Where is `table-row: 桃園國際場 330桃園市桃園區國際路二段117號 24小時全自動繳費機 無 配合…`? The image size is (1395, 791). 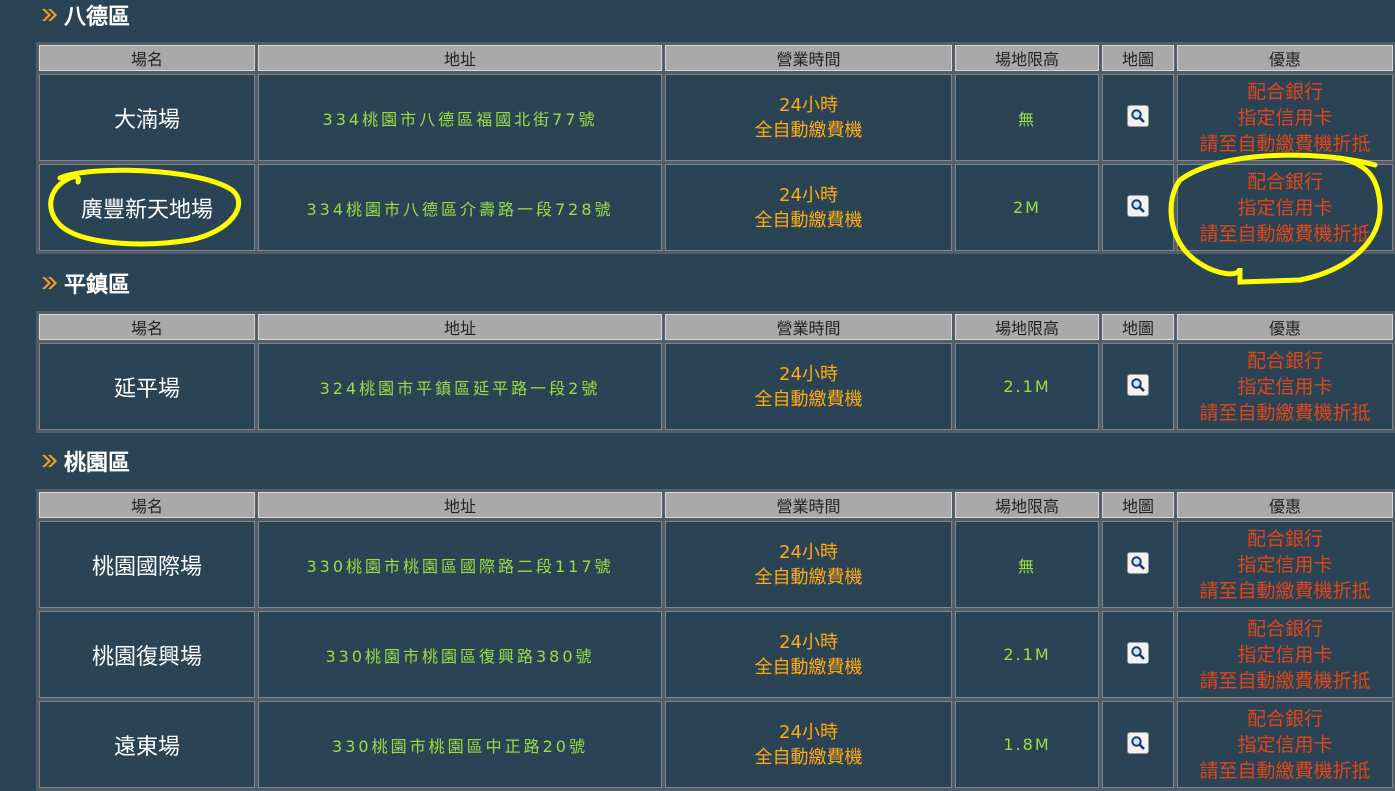 table-row: 桃園國際場 330桃園市桃園區國際路二段117號 24小時全自動繳費機 無 配合… is located at coordinates (716, 564).